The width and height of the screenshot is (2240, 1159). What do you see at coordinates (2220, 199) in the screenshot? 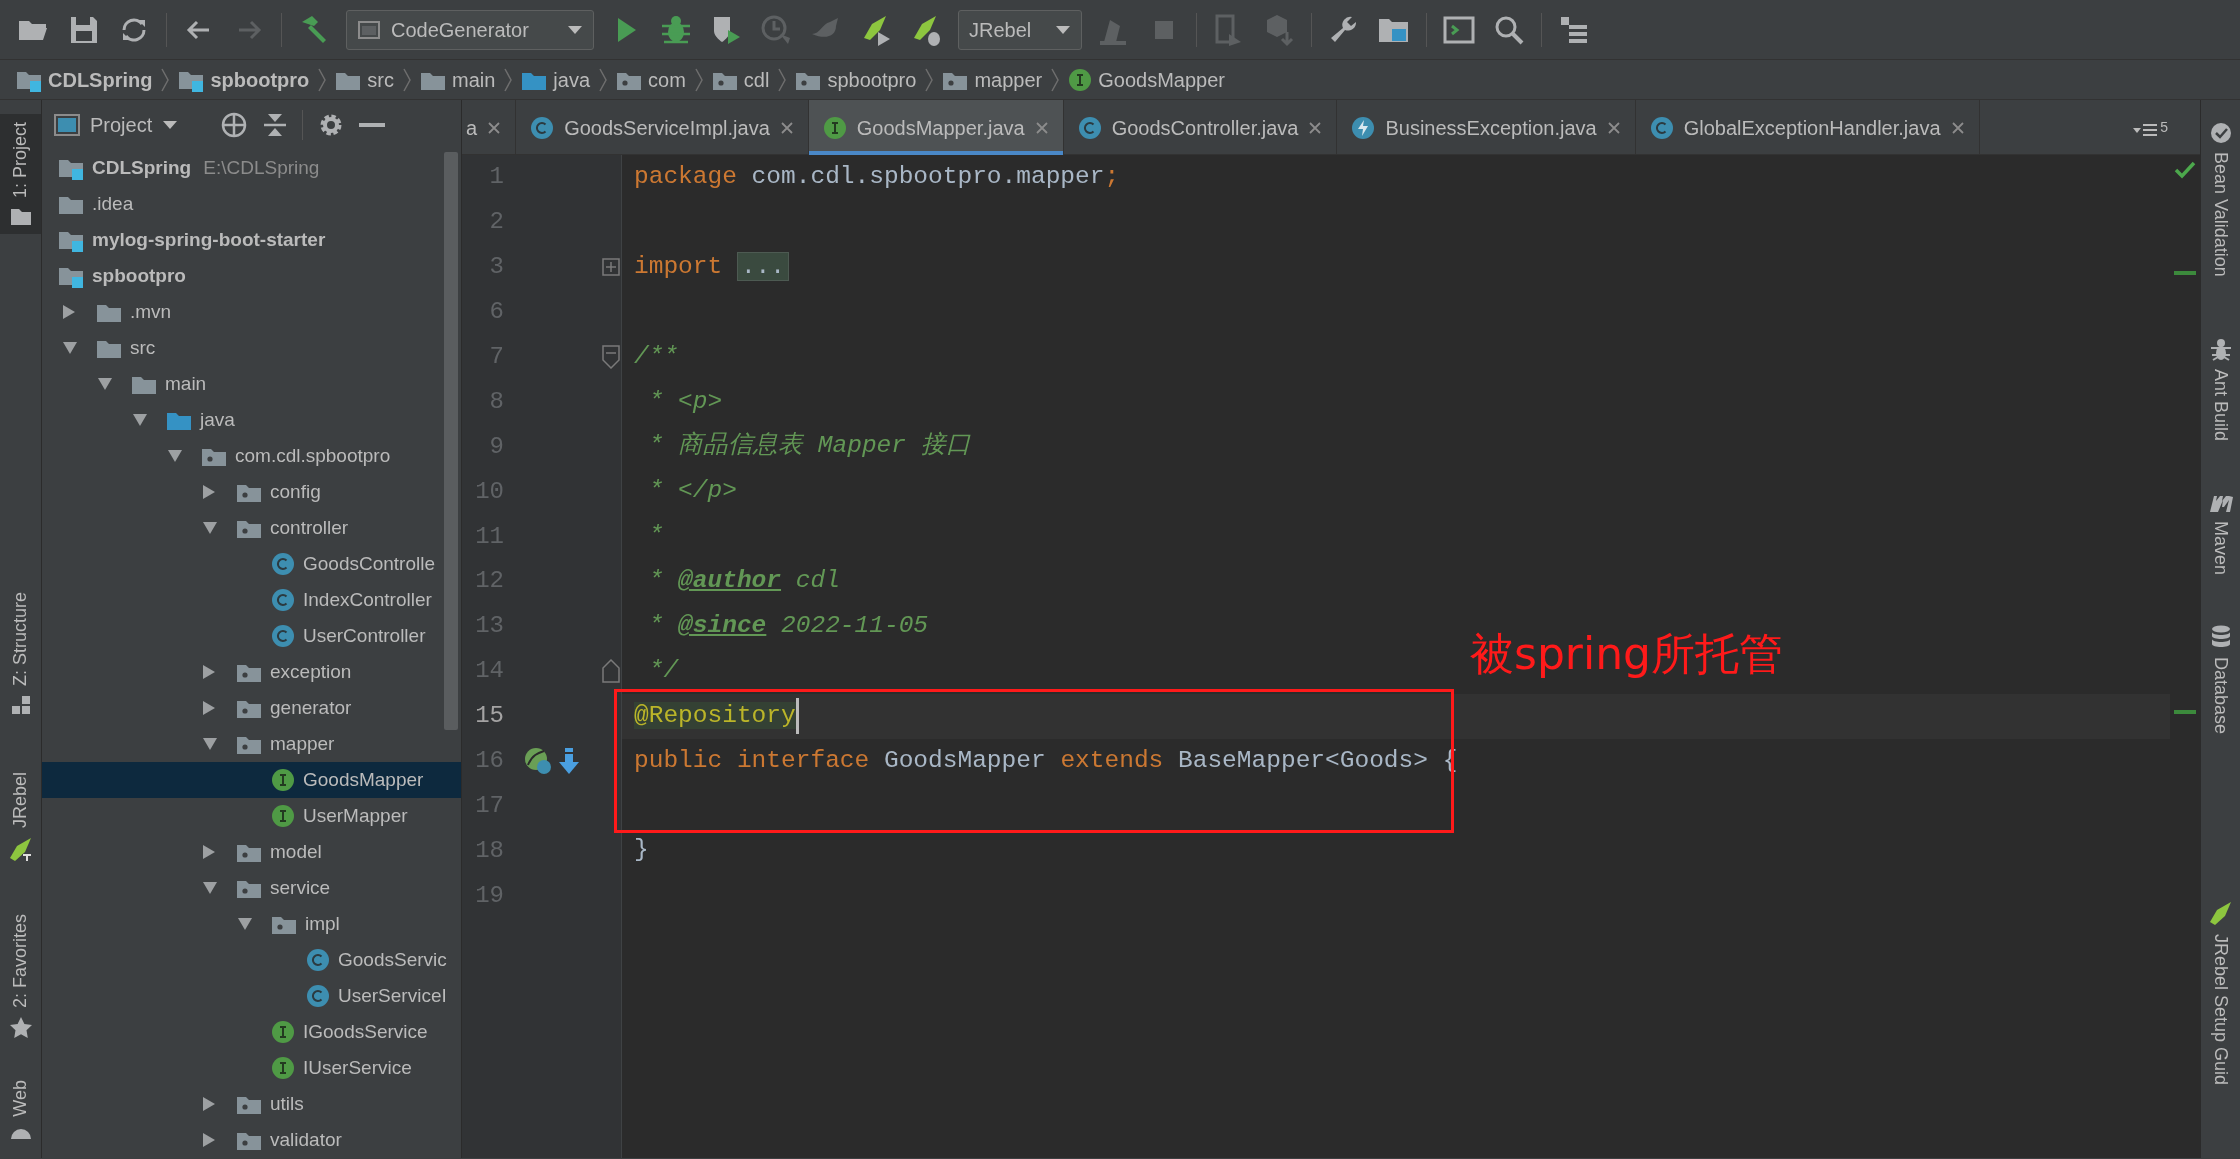
I see `tool-window-tab: Bean Validation` at bounding box center [2220, 199].